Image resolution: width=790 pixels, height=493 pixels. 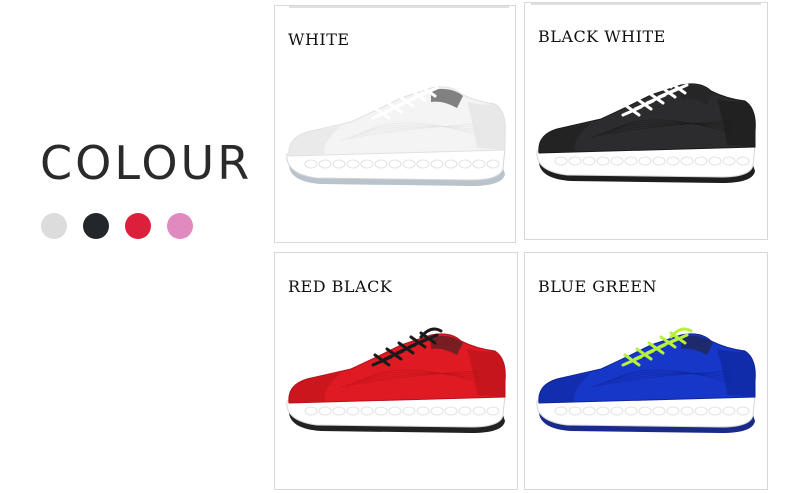 What do you see at coordinates (117, 226) in the screenshot?
I see `color-swatches` at bounding box center [117, 226].